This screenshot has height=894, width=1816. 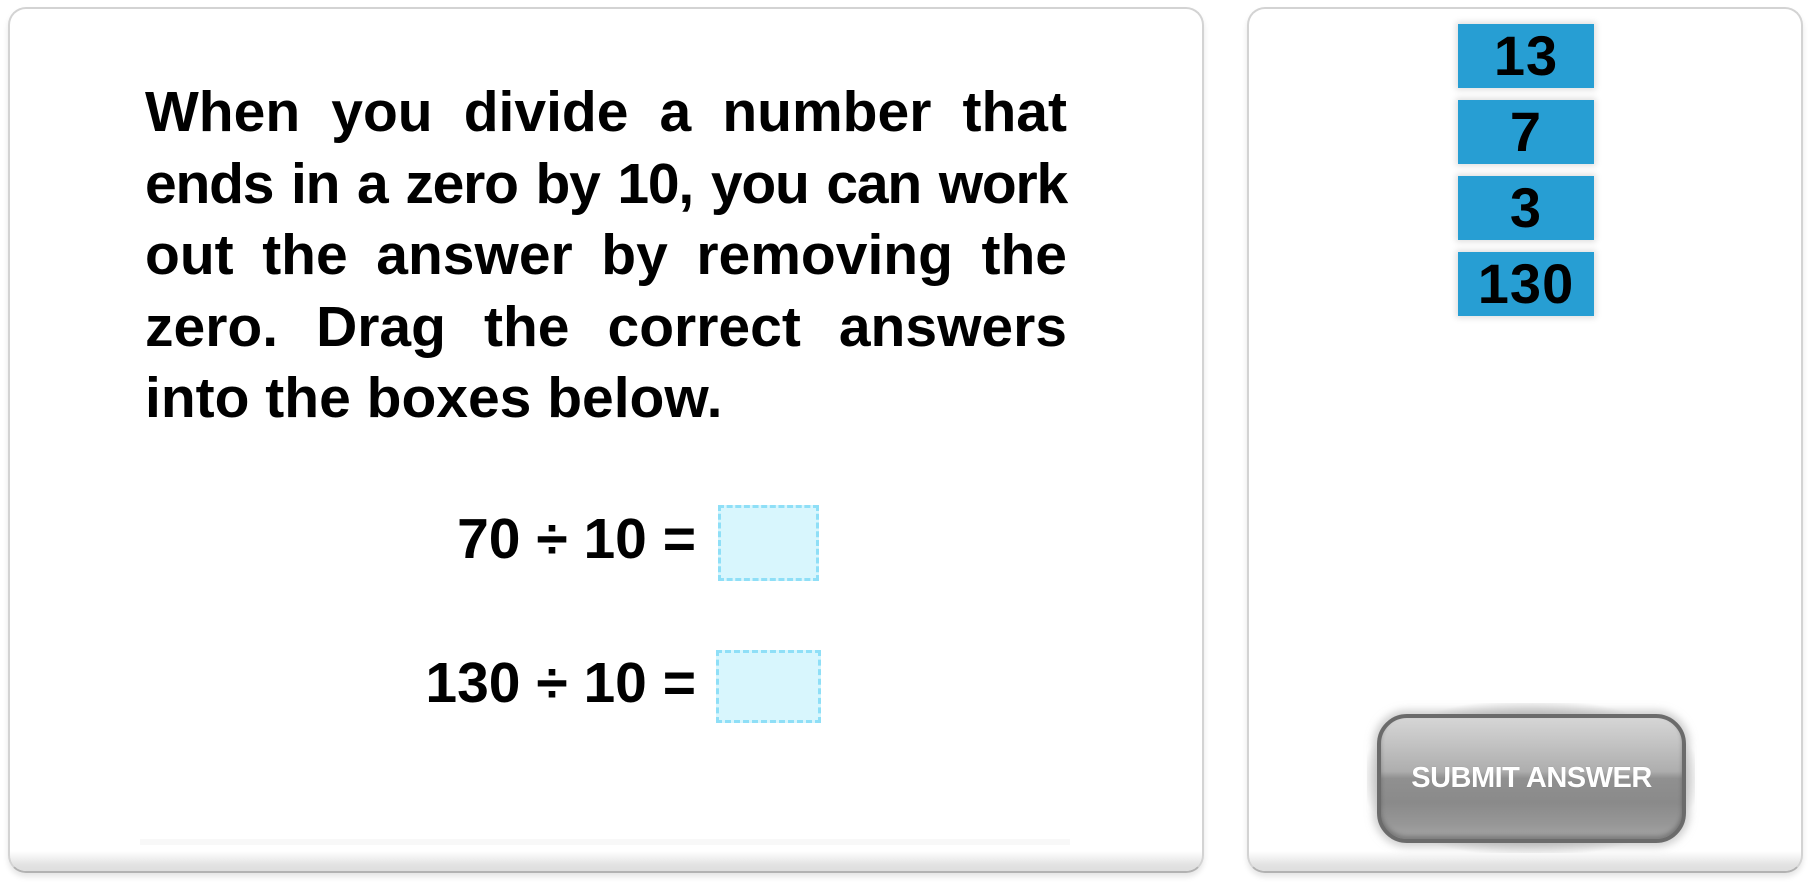 I want to click on equation-expression: 70 ÷ 10 =, so click(x=576, y=539).